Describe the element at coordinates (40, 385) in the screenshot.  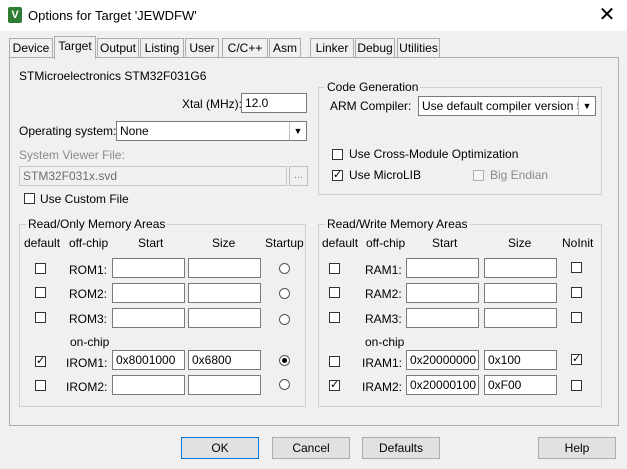
I see `irom2-default-checkbox` at that location.